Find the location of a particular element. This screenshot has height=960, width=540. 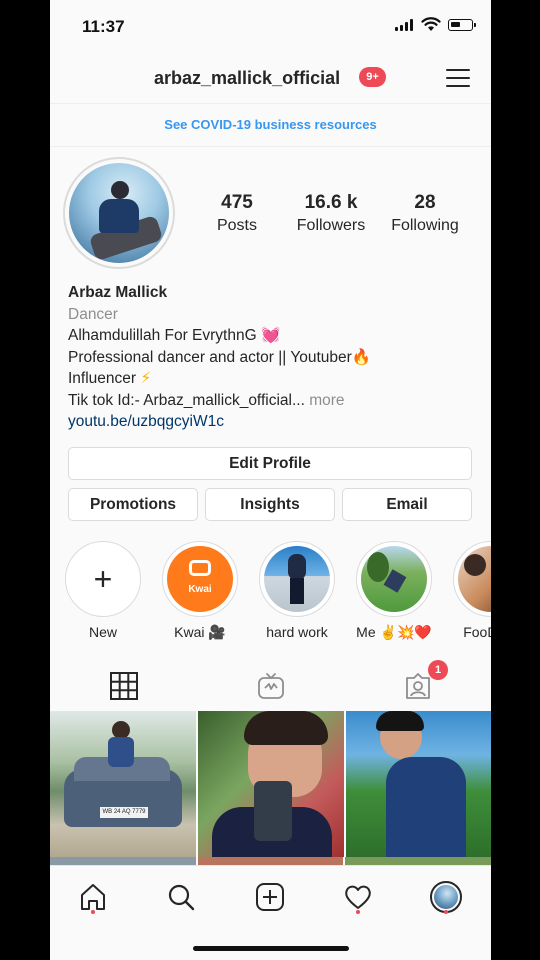

battery-icon is located at coordinates (462, 25).